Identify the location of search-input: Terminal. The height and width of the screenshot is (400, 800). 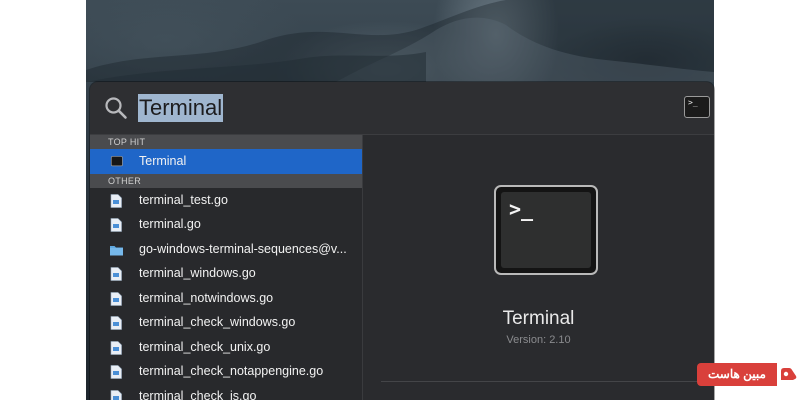
(181, 108).